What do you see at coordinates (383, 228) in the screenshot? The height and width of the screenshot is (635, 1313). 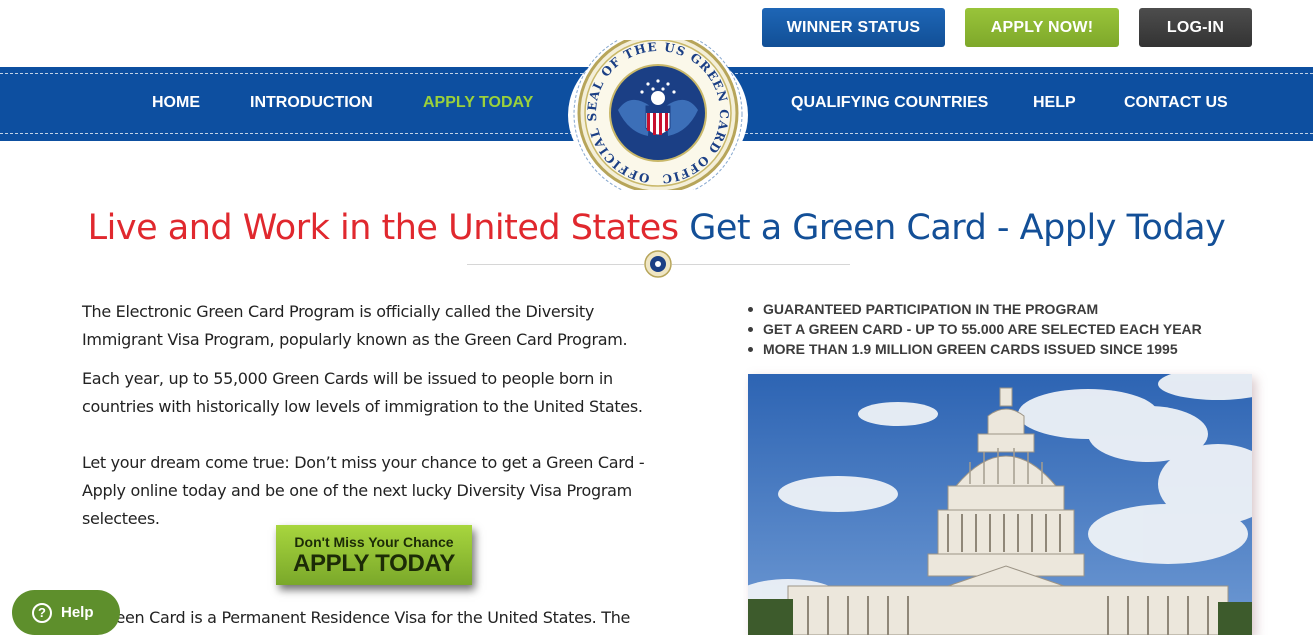 I see `headline-red-text: Live and Work in the United States` at bounding box center [383, 228].